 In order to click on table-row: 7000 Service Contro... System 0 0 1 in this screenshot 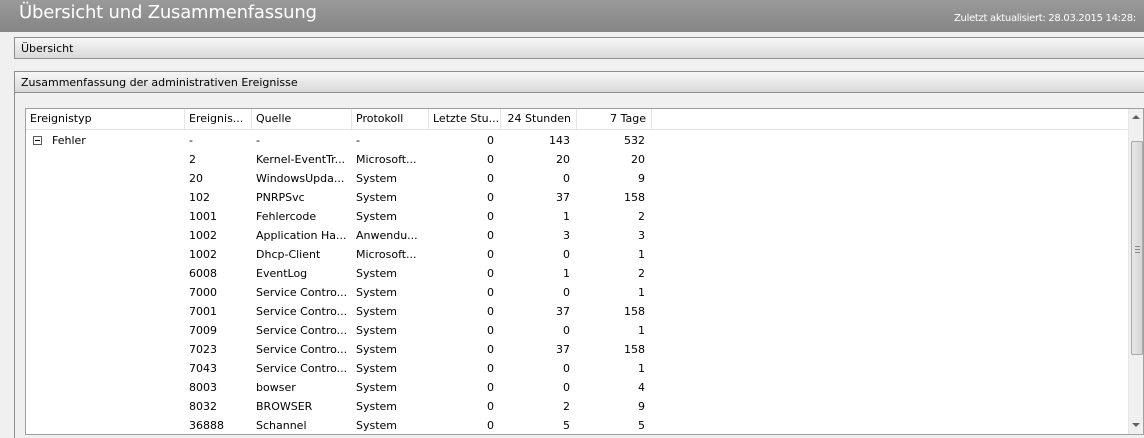, I will do `click(576, 292)`.